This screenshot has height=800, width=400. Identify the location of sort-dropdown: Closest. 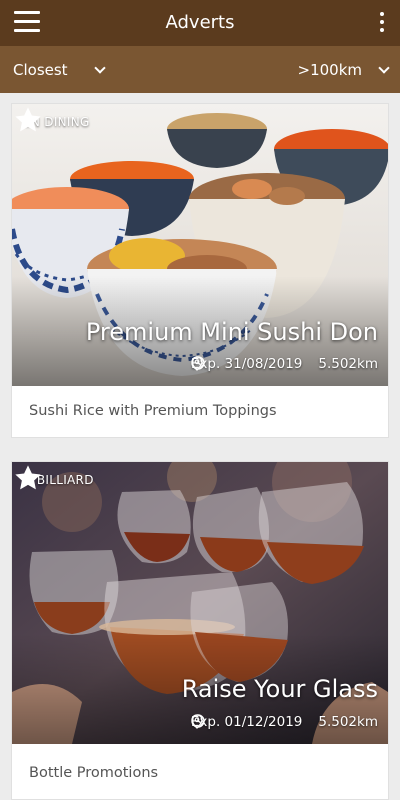
(59, 70).